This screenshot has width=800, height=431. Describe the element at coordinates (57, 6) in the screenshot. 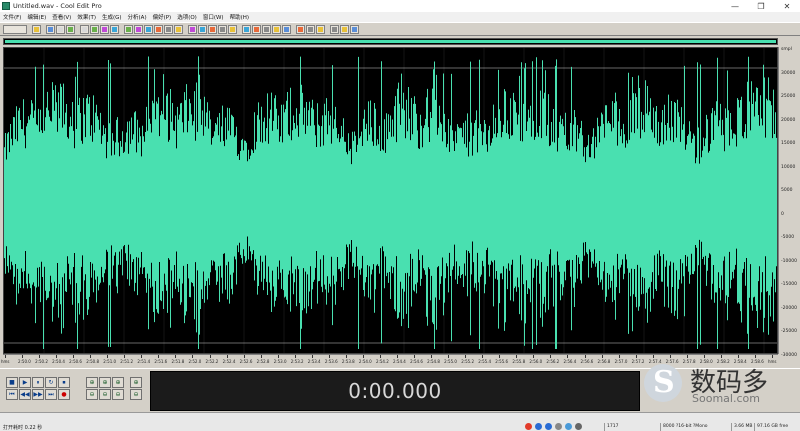

I see `window-title: Untitled.wav - Cool Edit Pro` at that location.